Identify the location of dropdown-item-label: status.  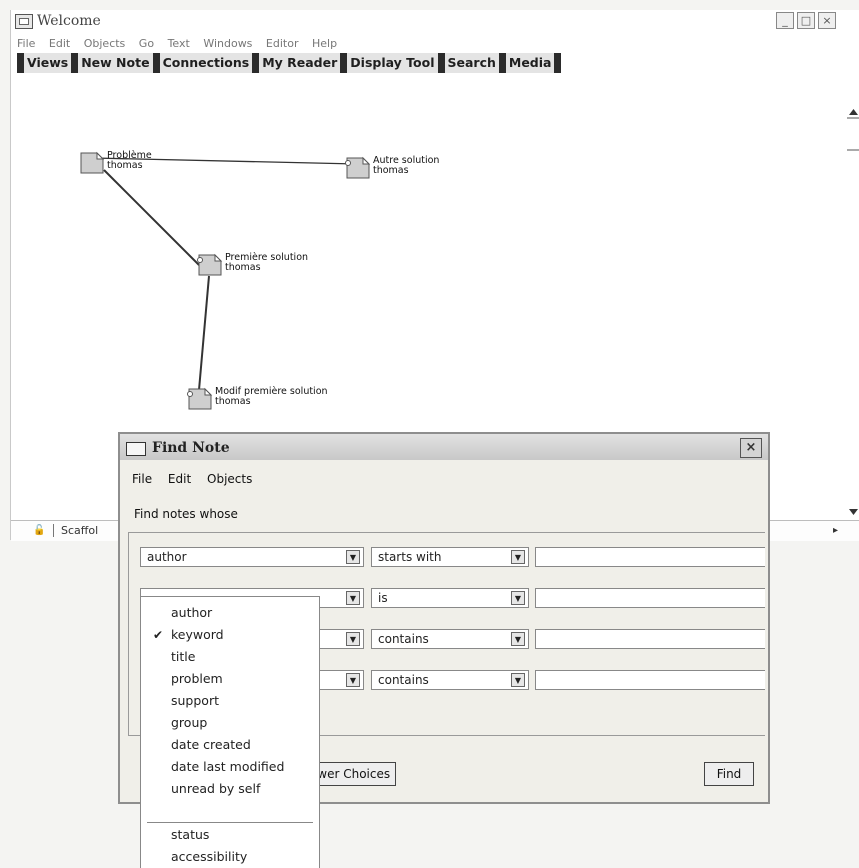
(190, 834).